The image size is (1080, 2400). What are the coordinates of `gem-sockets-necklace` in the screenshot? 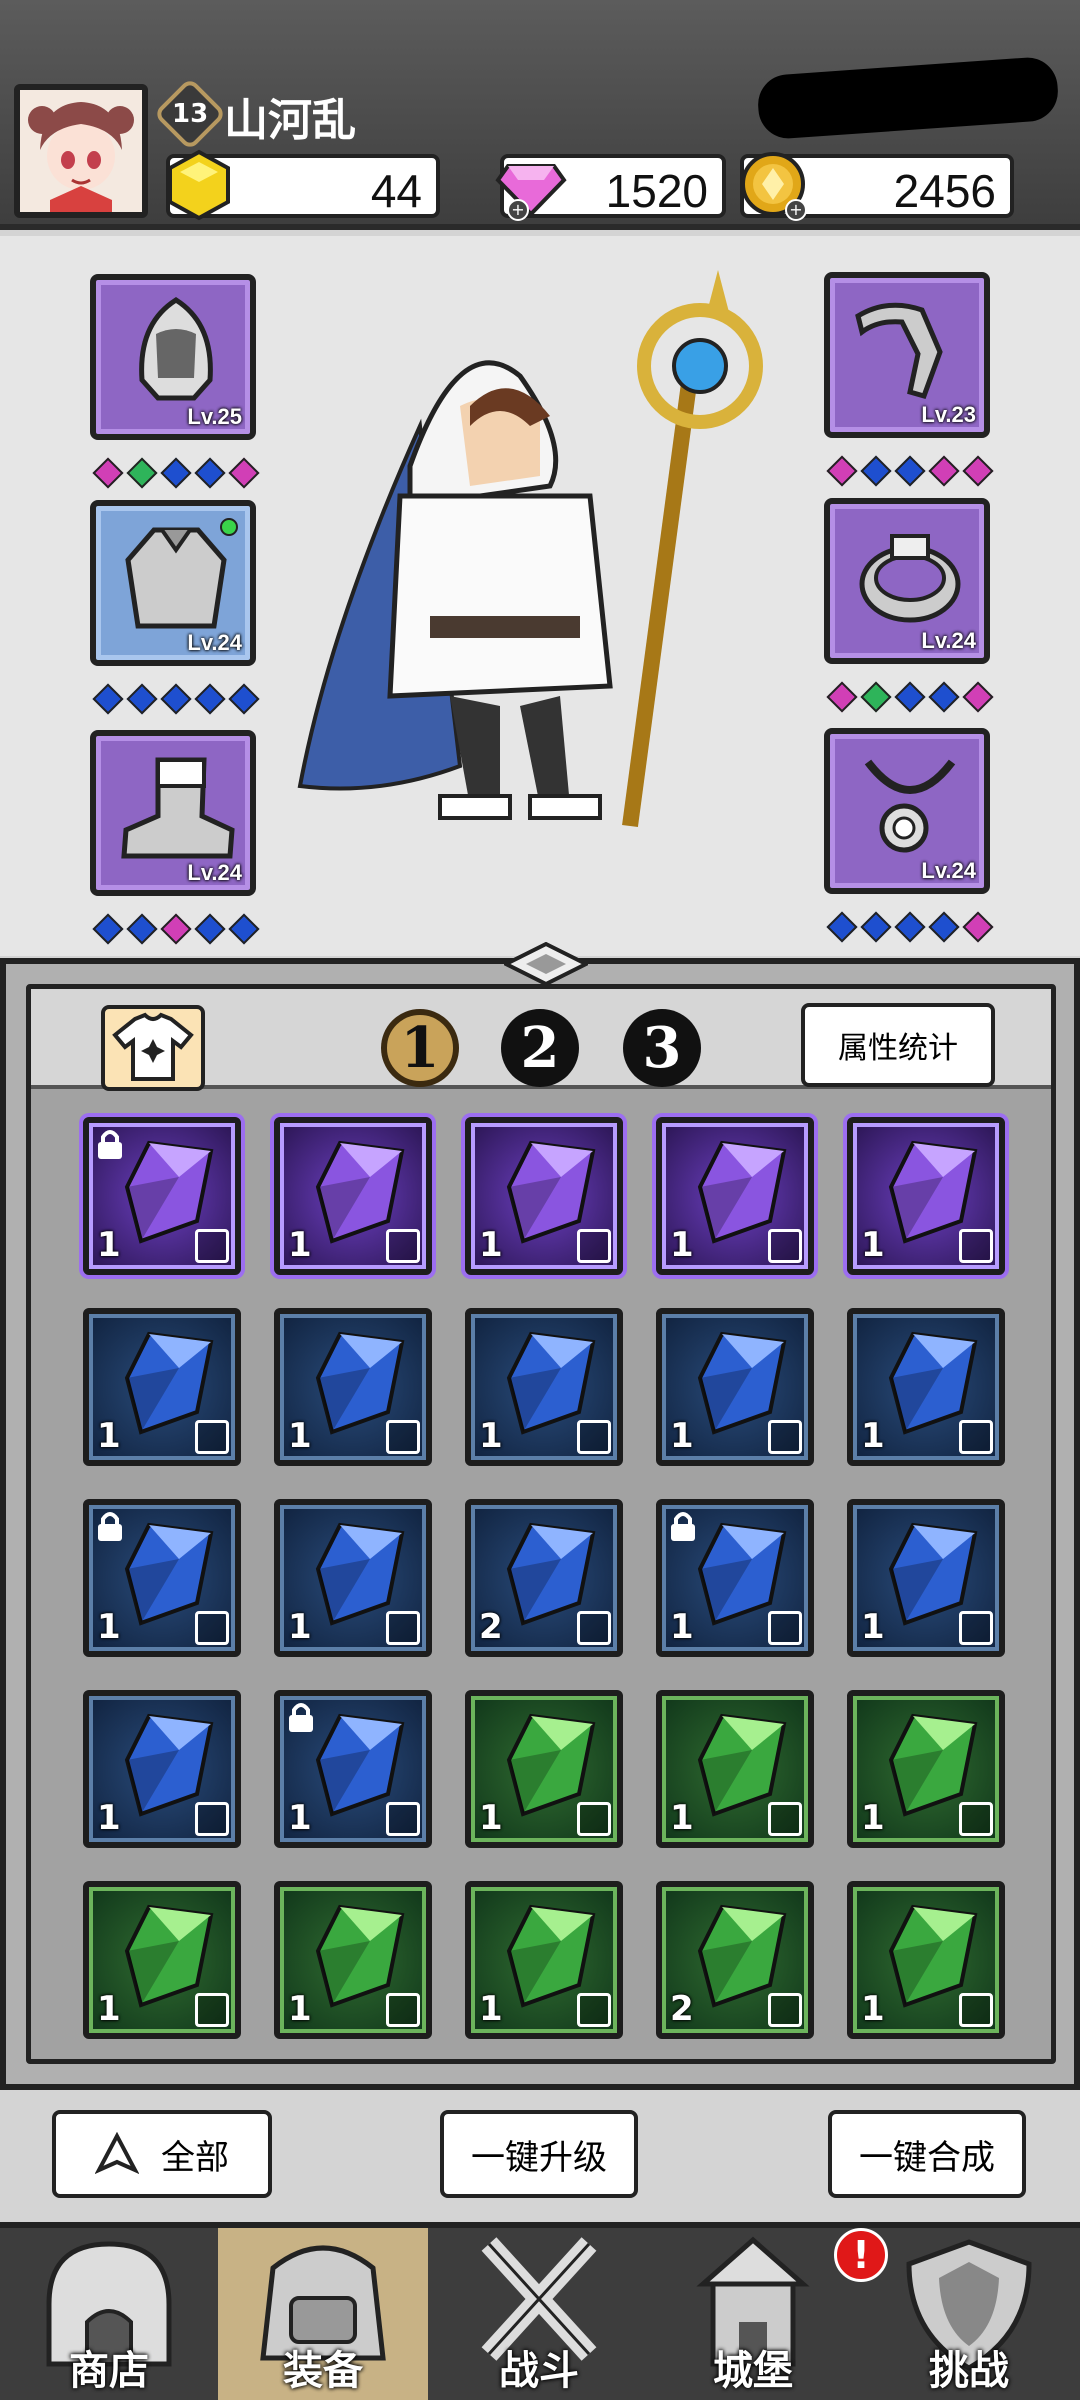 It's located at (910, 927).